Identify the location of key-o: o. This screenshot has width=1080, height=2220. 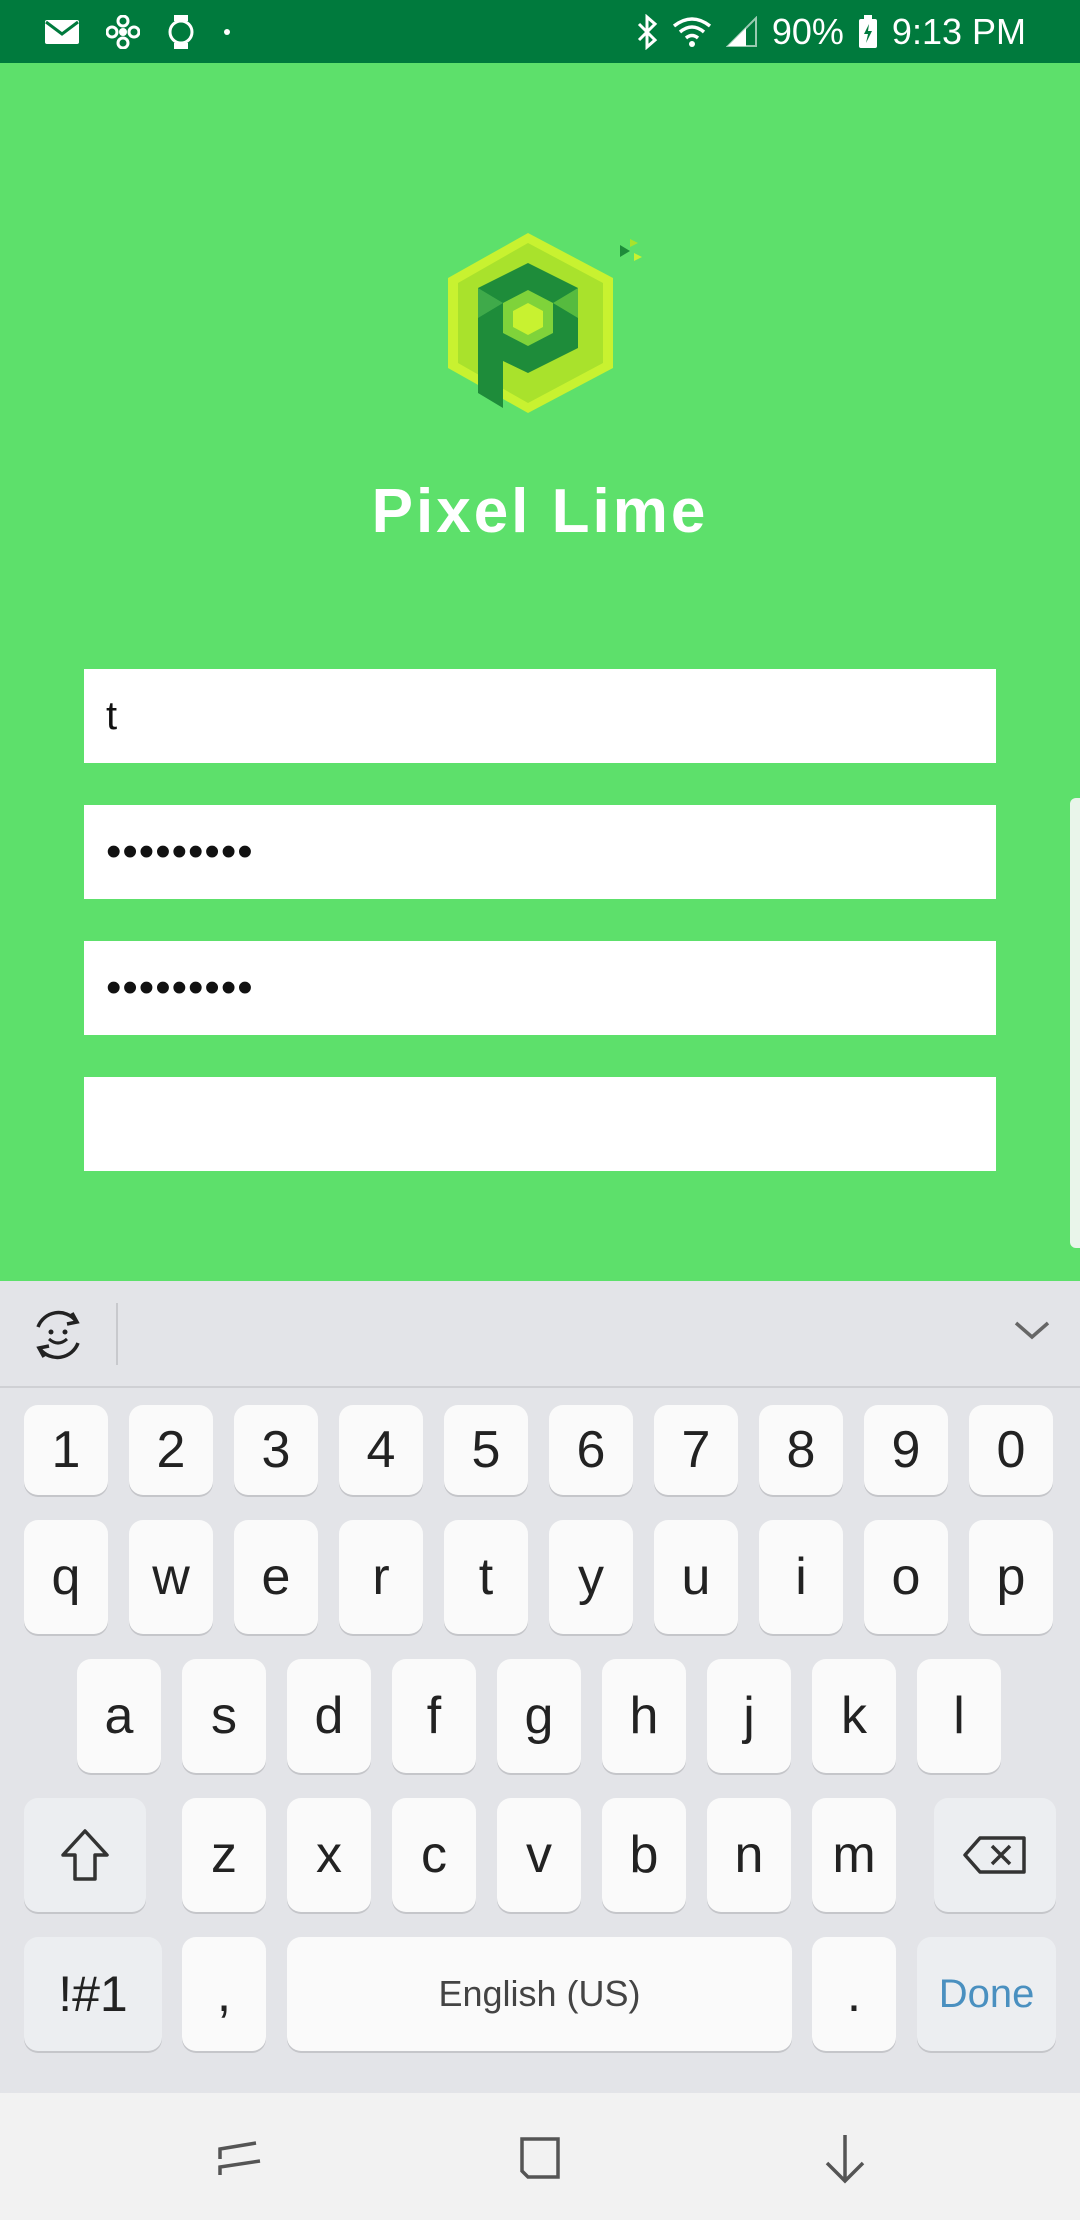
(906, 1577).